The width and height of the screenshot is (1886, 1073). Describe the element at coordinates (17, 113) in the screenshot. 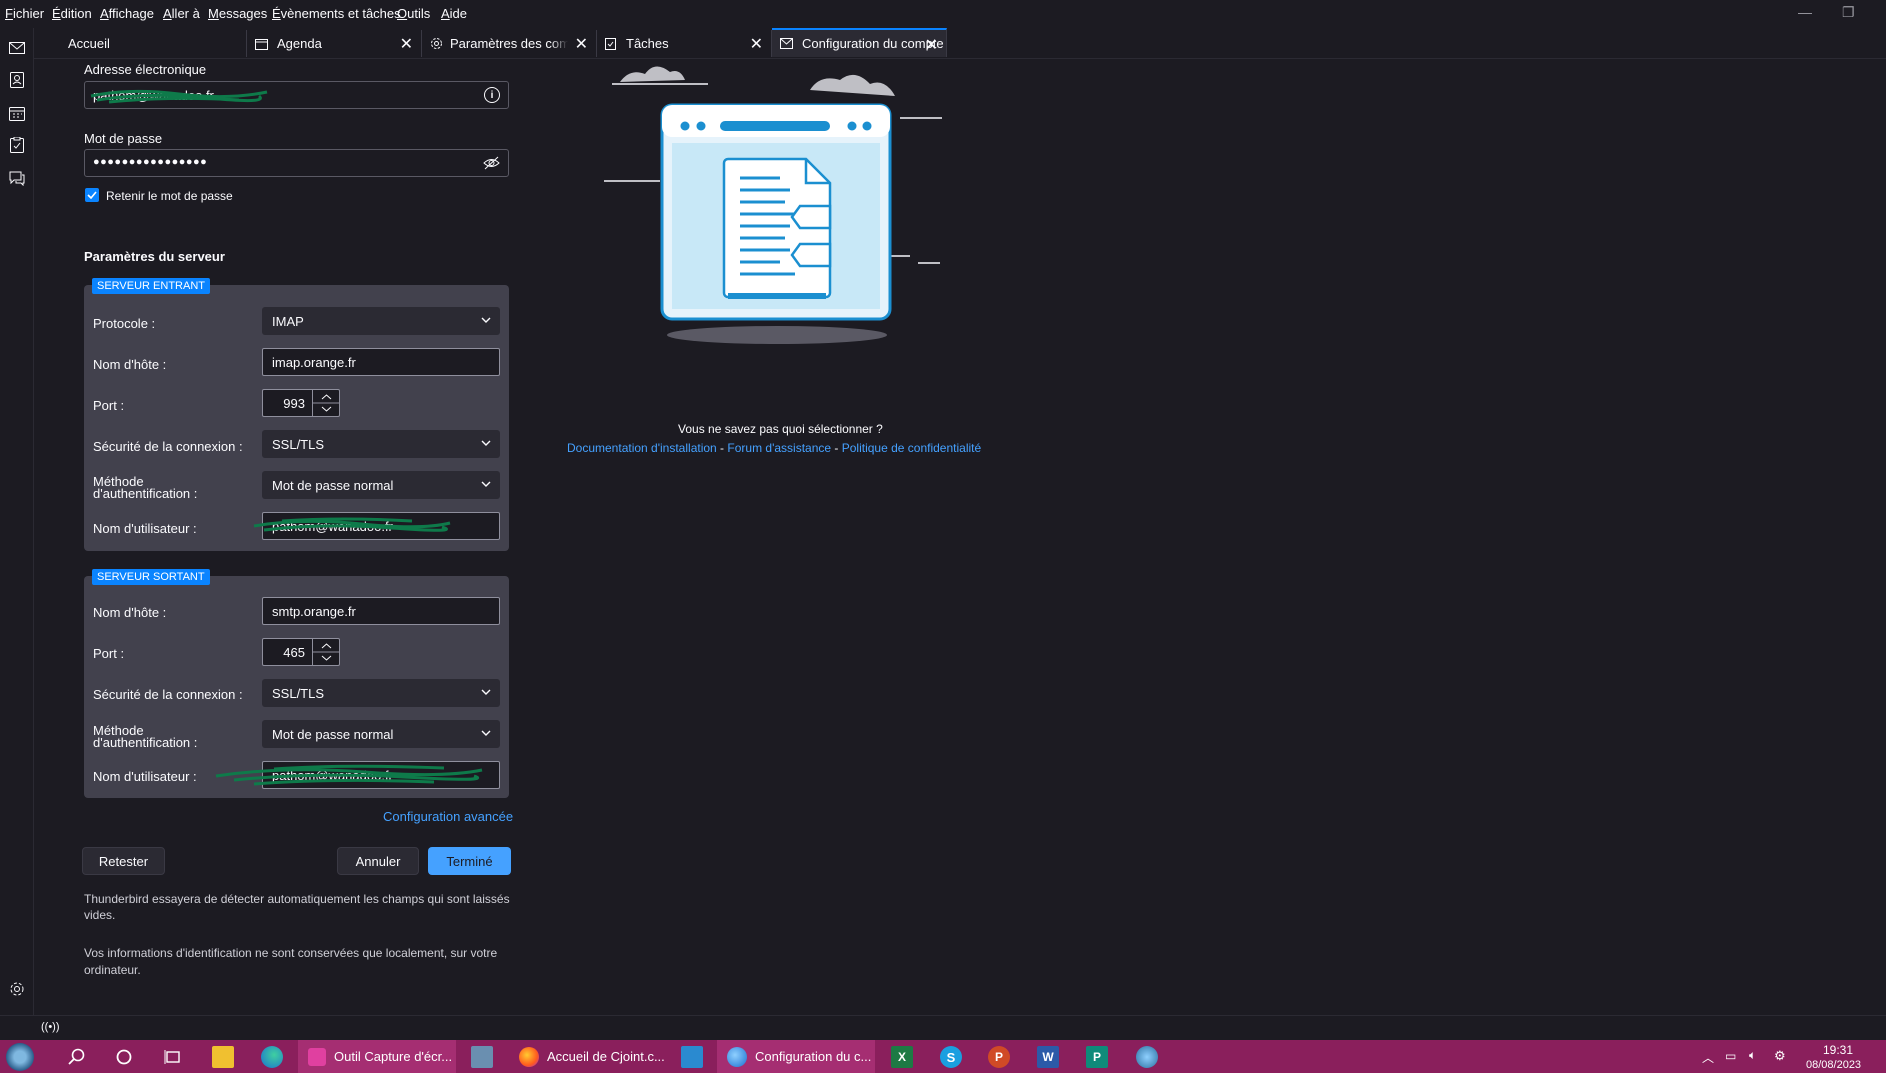

I see `calendar-icon` at that location.